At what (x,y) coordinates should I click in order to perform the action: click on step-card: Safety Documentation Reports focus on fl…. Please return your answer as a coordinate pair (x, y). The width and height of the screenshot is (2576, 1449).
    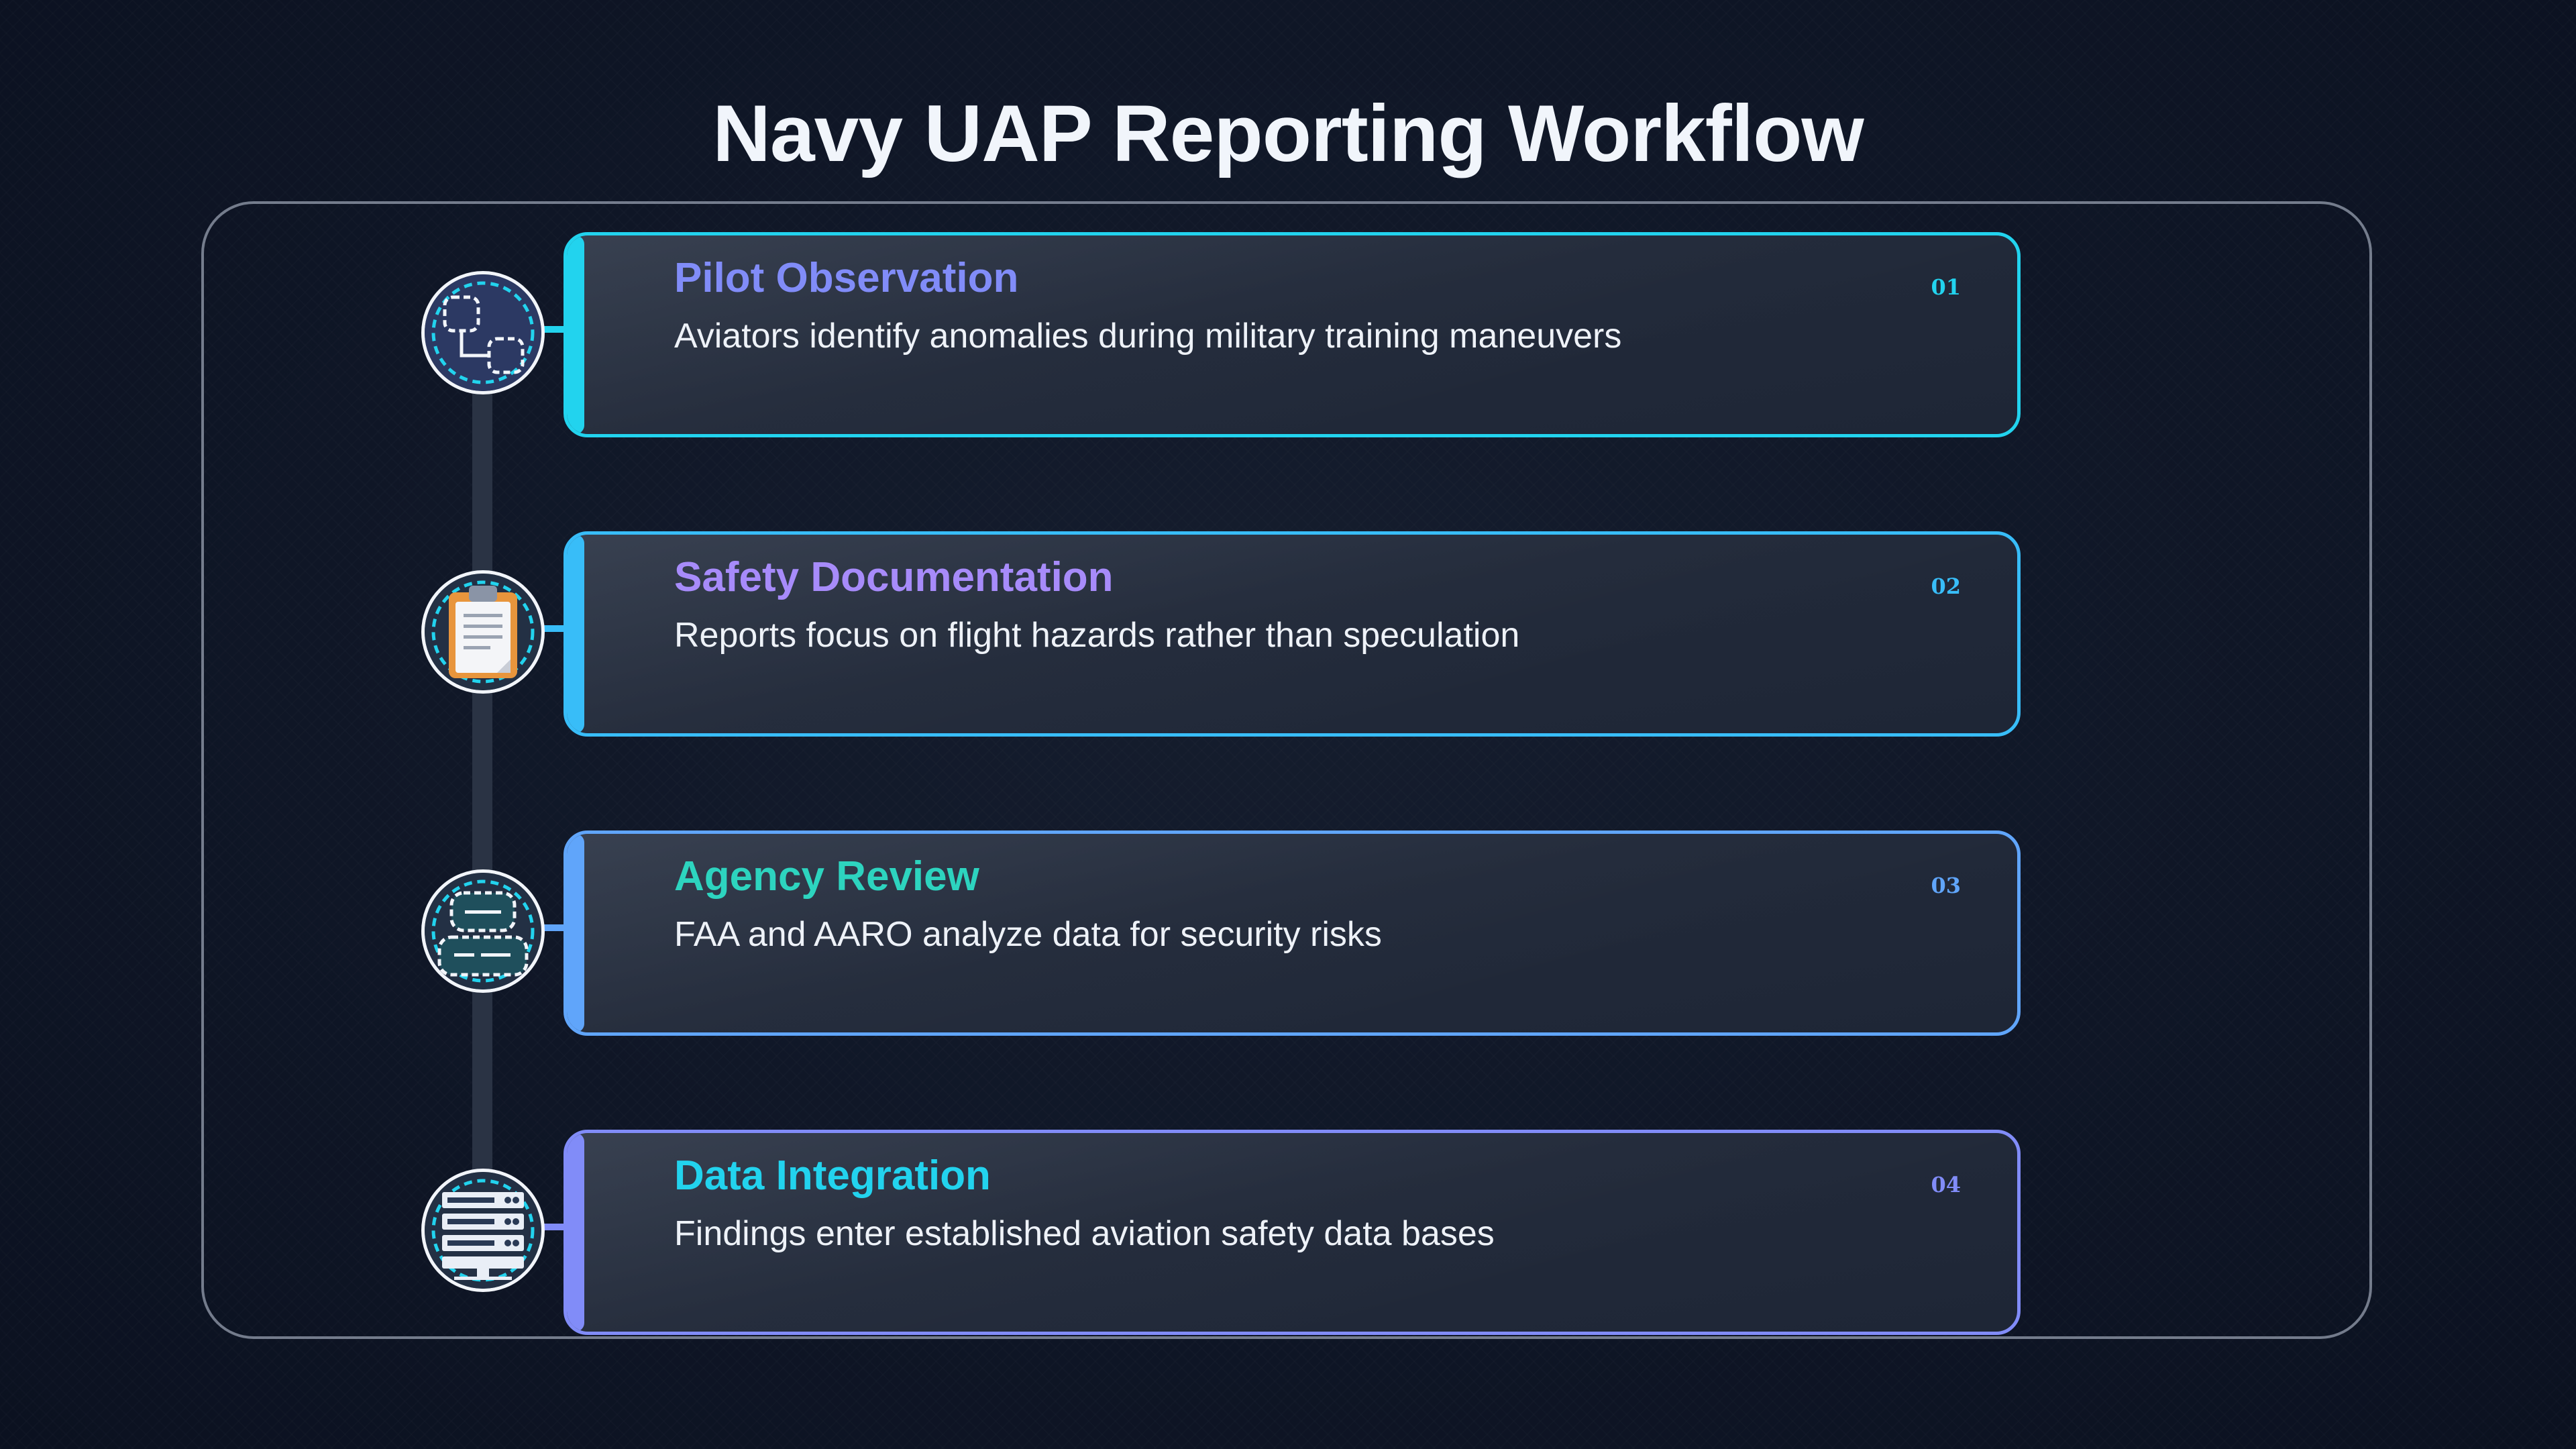
    Looking at the image, I should click on (1292, 634).